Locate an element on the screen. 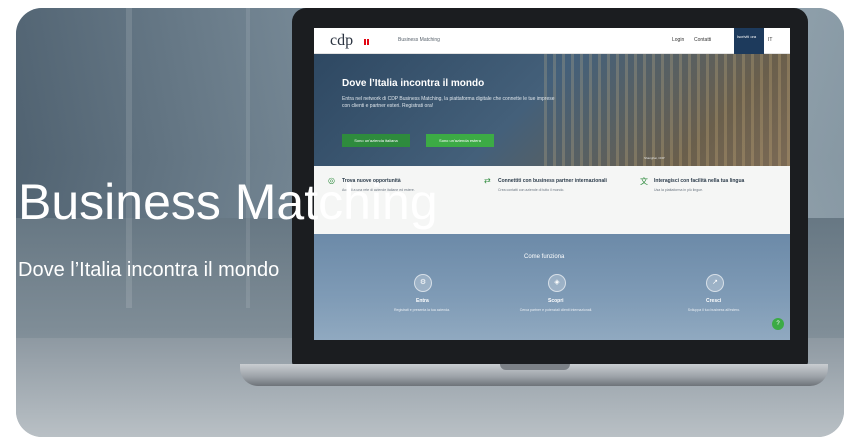 The width and height of the screenshot is (844, 437). laptop-notch is located at coordinates (535, 367).